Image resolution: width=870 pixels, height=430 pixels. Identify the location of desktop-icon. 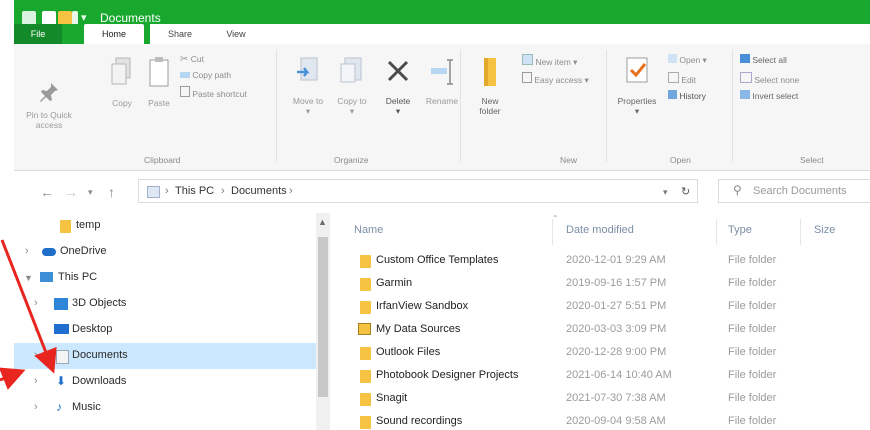
(61, 329).